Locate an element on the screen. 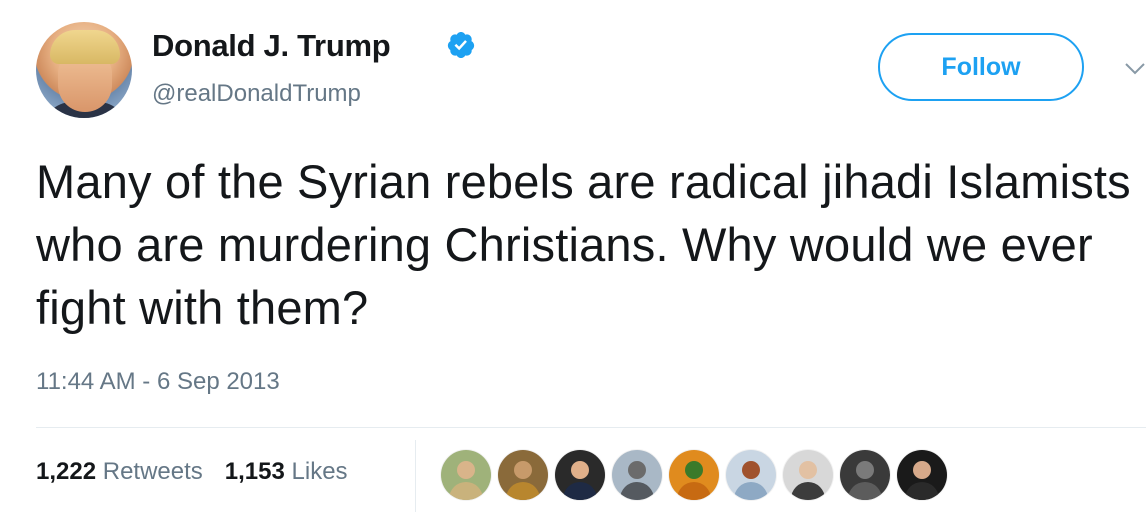 This screenshot has height=512, width=1146. tweet-timestamp: 11:44 AM - 6 Sep 2013 is located at coordinates (158, 382).